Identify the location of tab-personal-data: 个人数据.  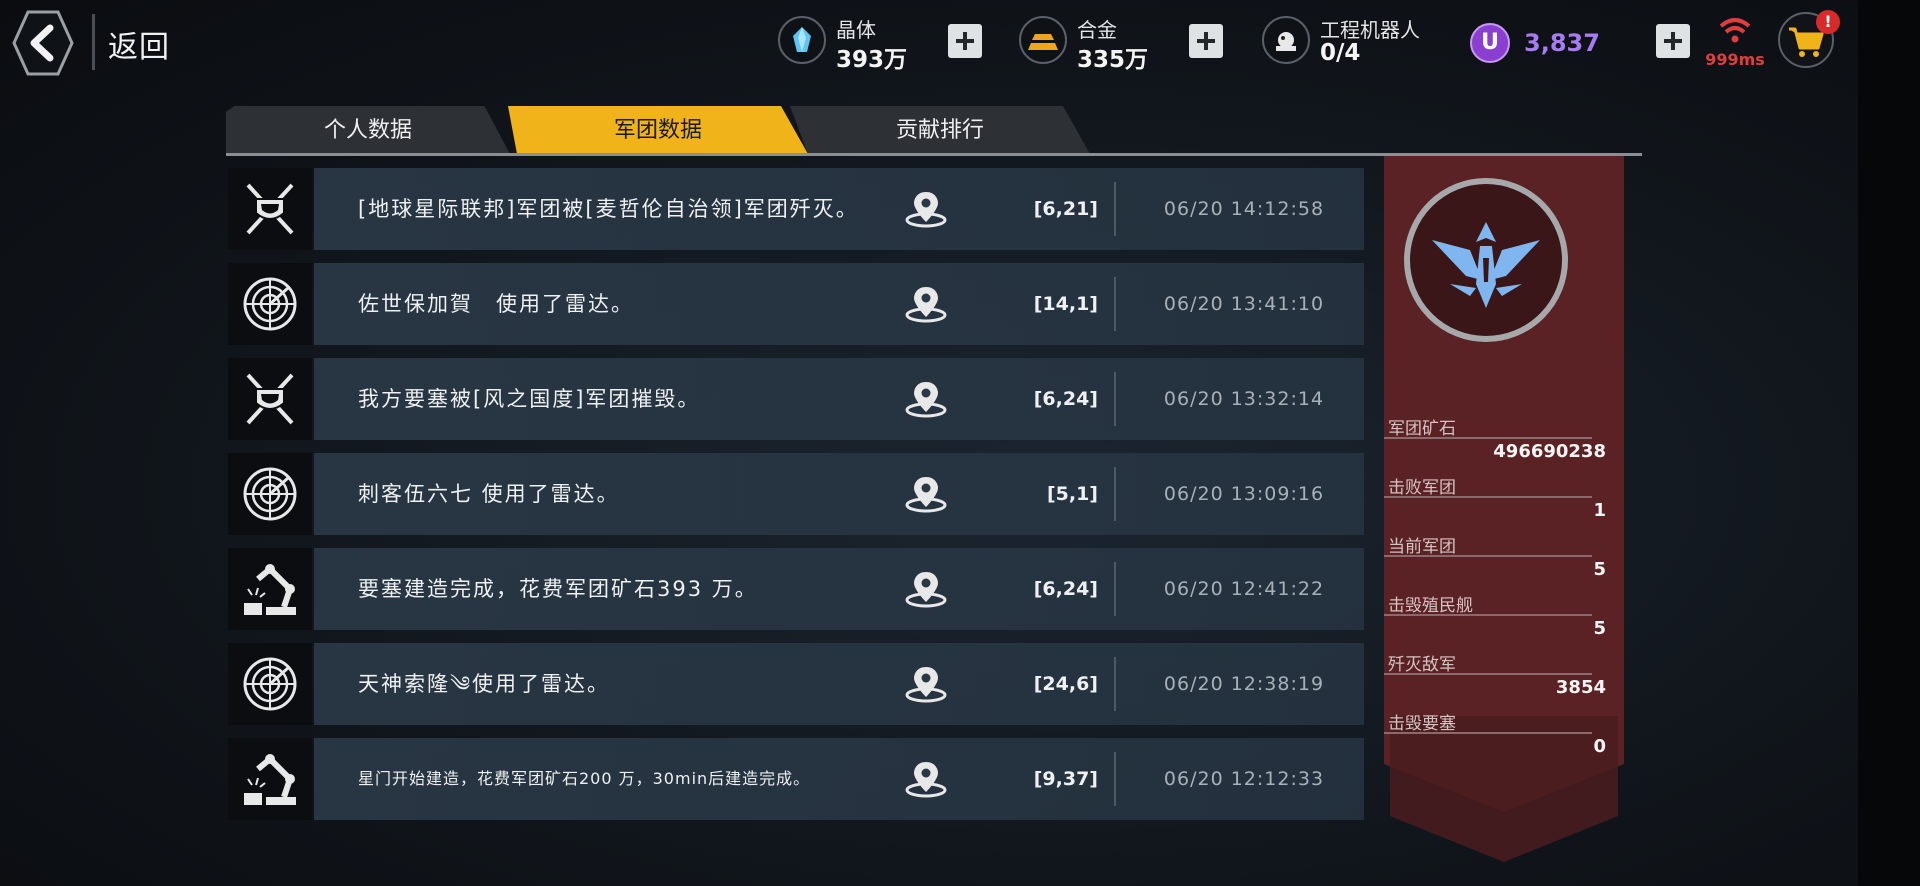
(368, 130).